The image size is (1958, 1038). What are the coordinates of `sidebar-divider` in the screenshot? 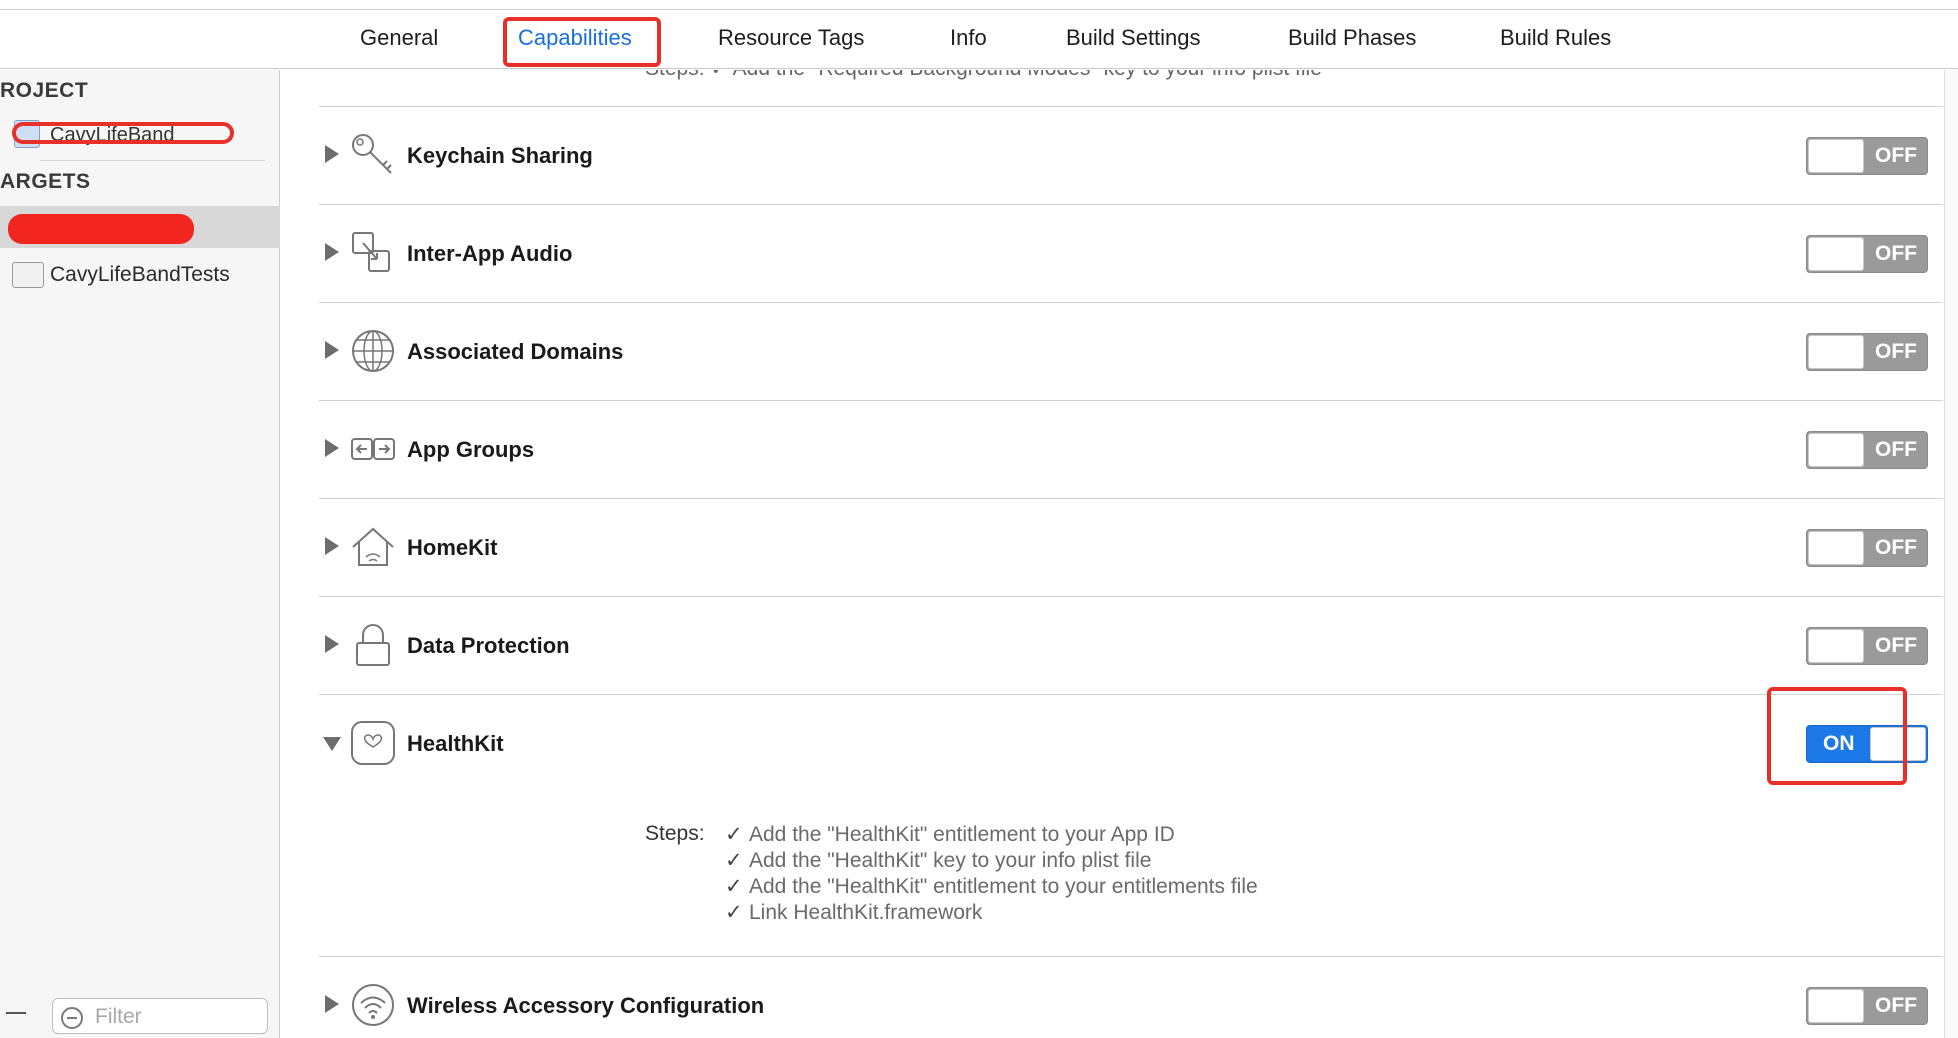 It's located at (152, 160).